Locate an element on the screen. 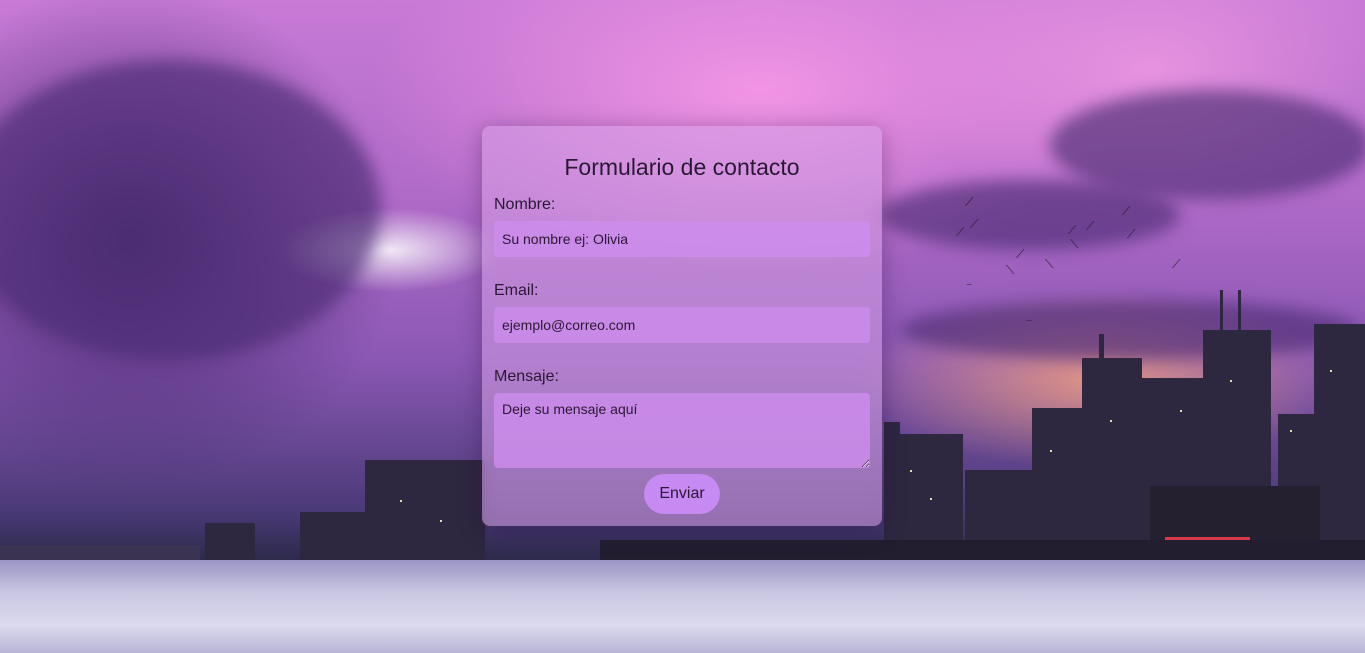 The width and height of the screenshot is (1365, 653). email-group: Email: is located at coordinates (682, 312).